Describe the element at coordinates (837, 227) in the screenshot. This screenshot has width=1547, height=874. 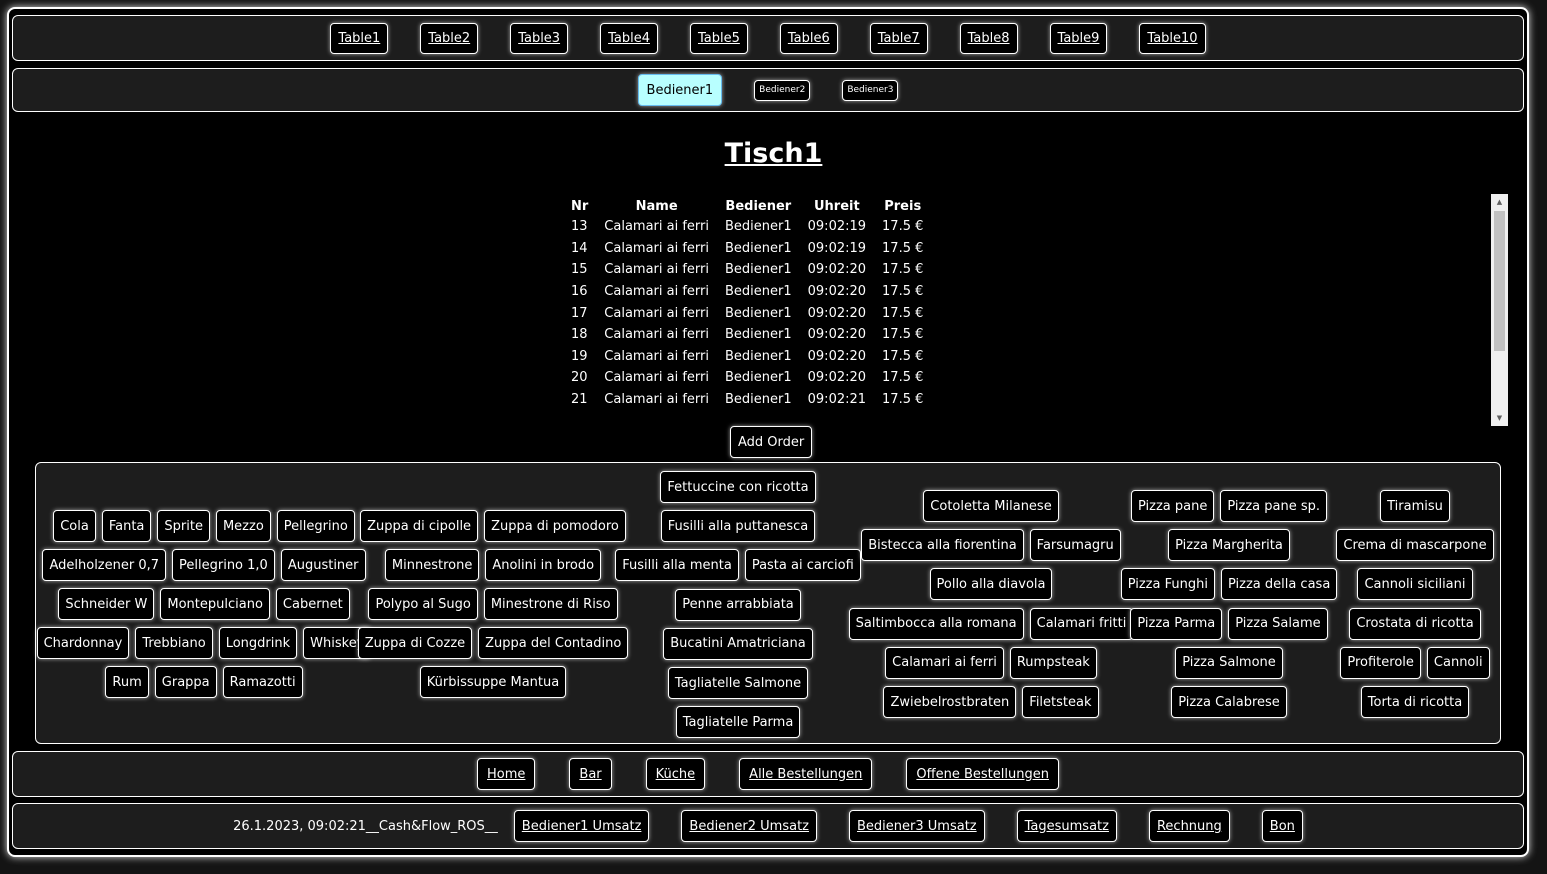
I see `order-cell-uhreit: 09:02:19` at that location.